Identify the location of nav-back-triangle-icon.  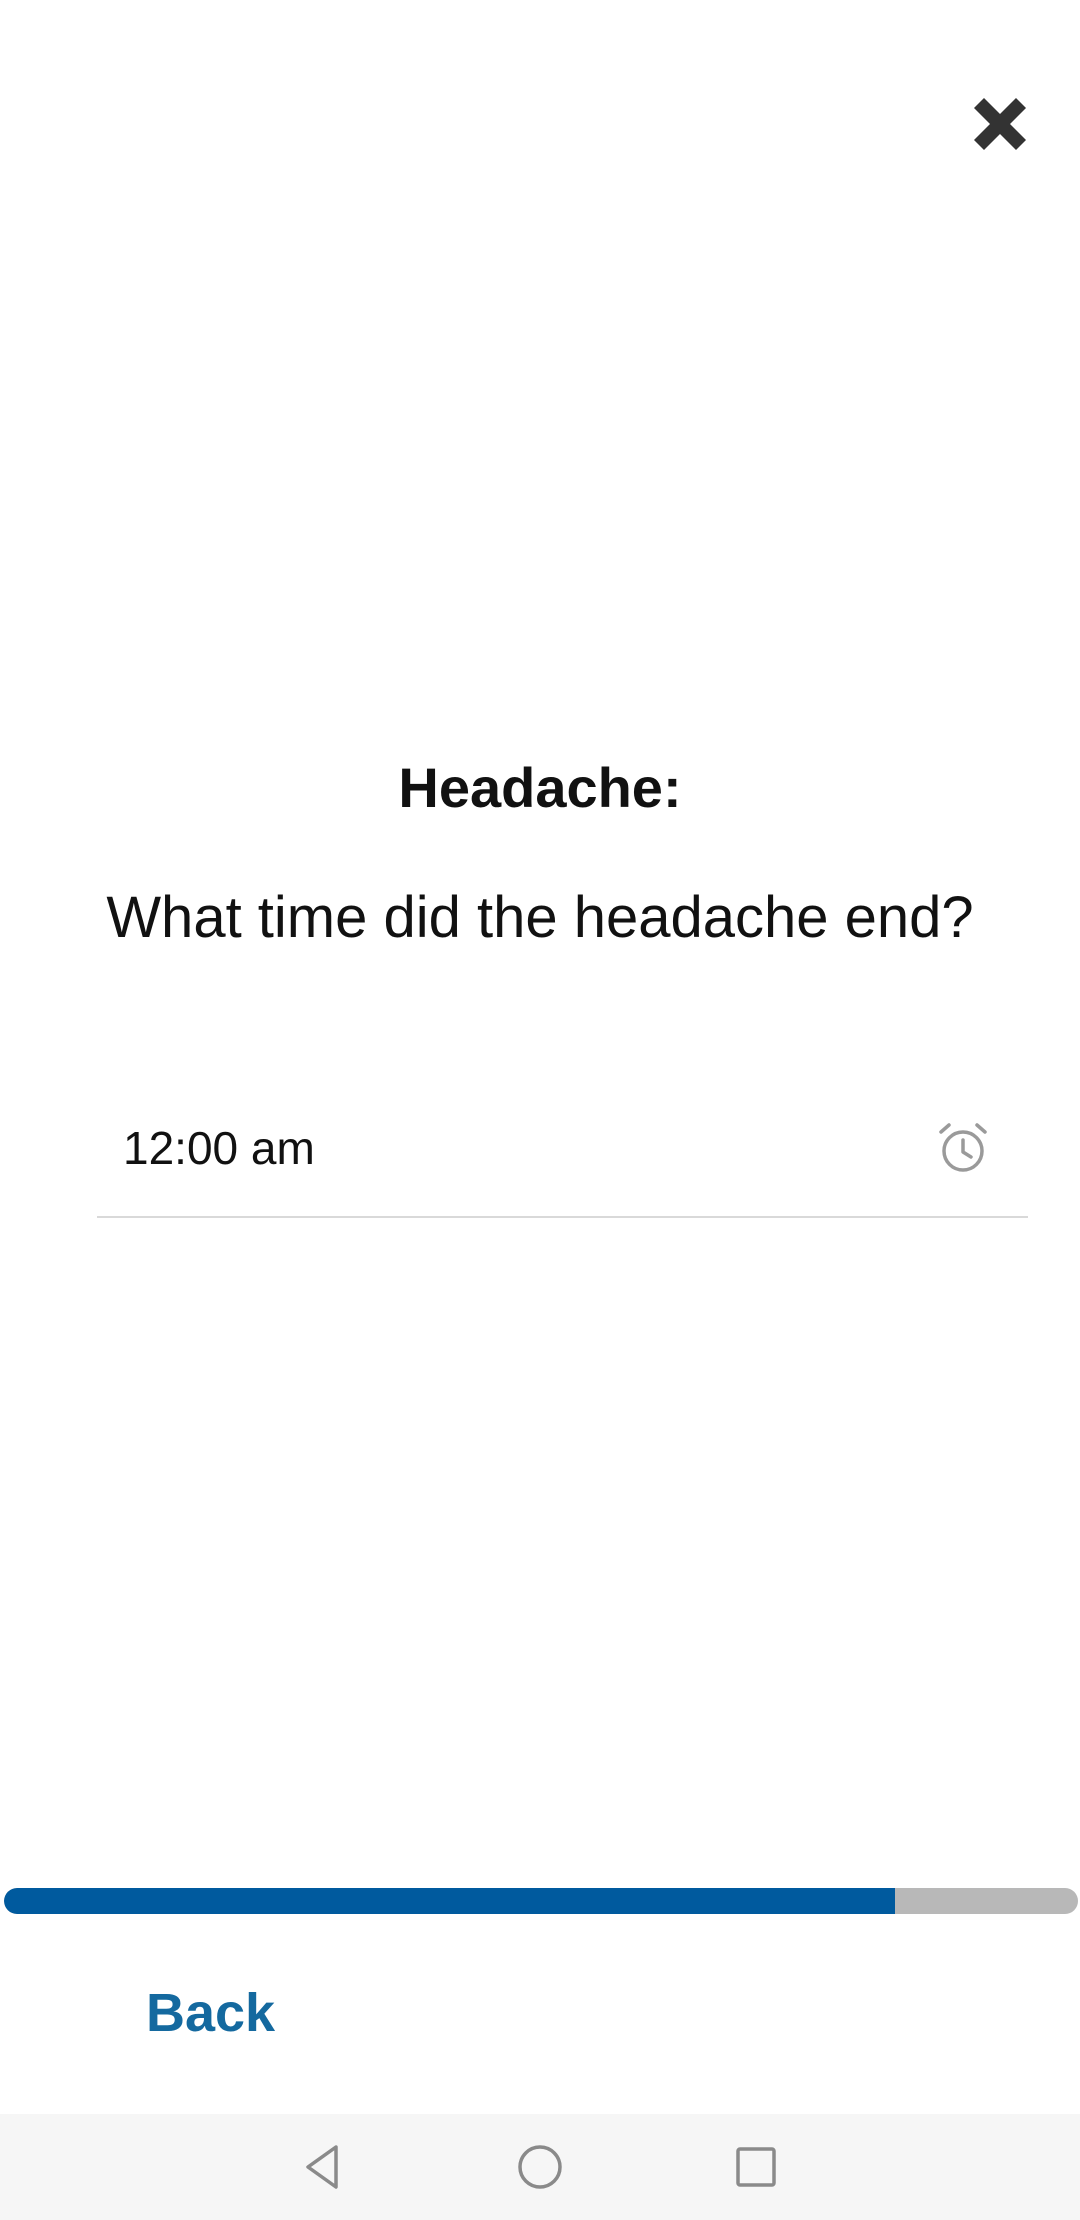
(324, 2167).